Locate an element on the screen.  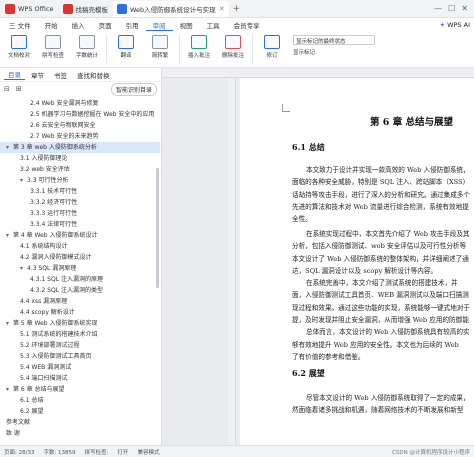
show-markup-dropdown: 显示标记 is located at coordinates (334, 52).